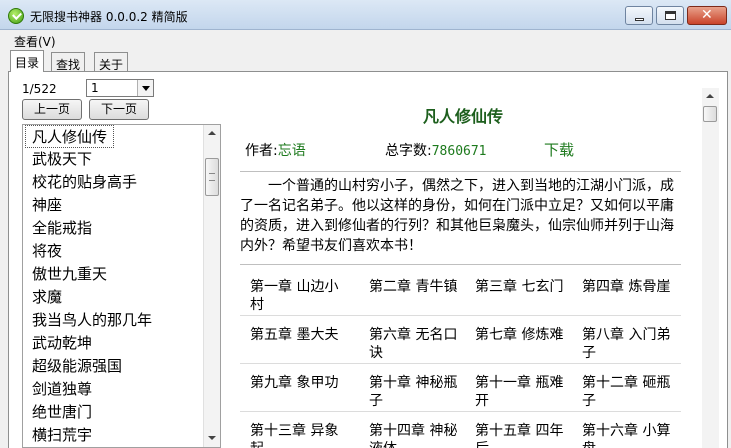 The height and width of the screenshot is (448, 731). I want to click on chapter-row: 第十三章 异象起 第十四章 神秘液体 第十五章 四年后 第十六章 小算盘, so click(460, 430).